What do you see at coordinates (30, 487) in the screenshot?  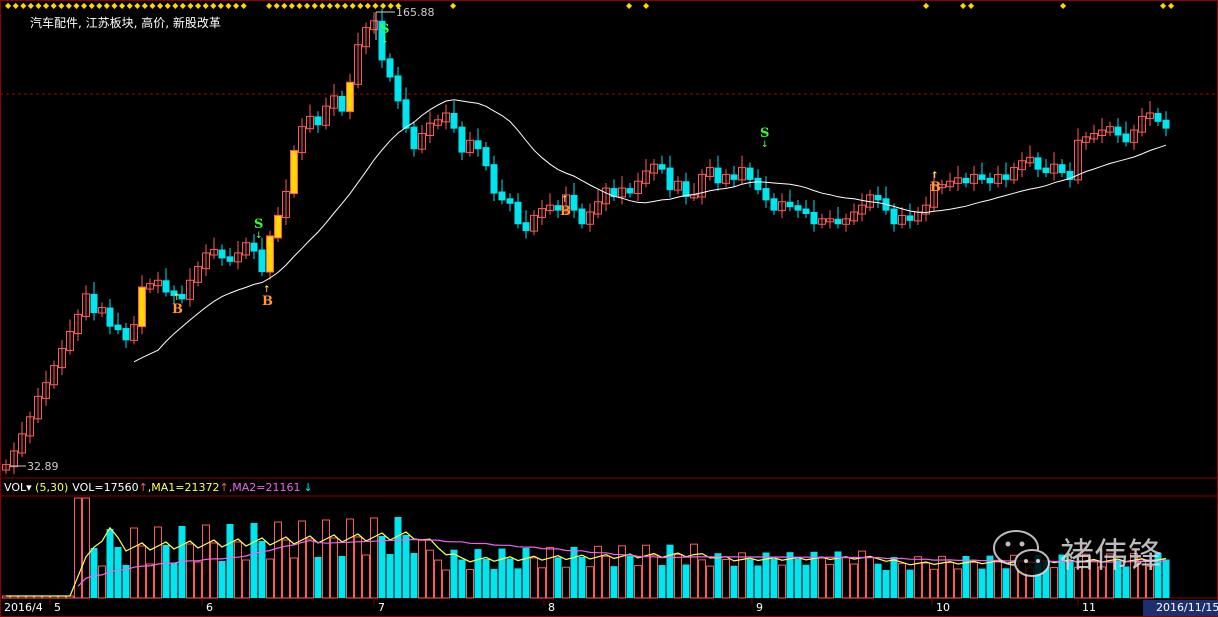 I see `dropdown-icon: ▾` at bounding box center [30, 487].